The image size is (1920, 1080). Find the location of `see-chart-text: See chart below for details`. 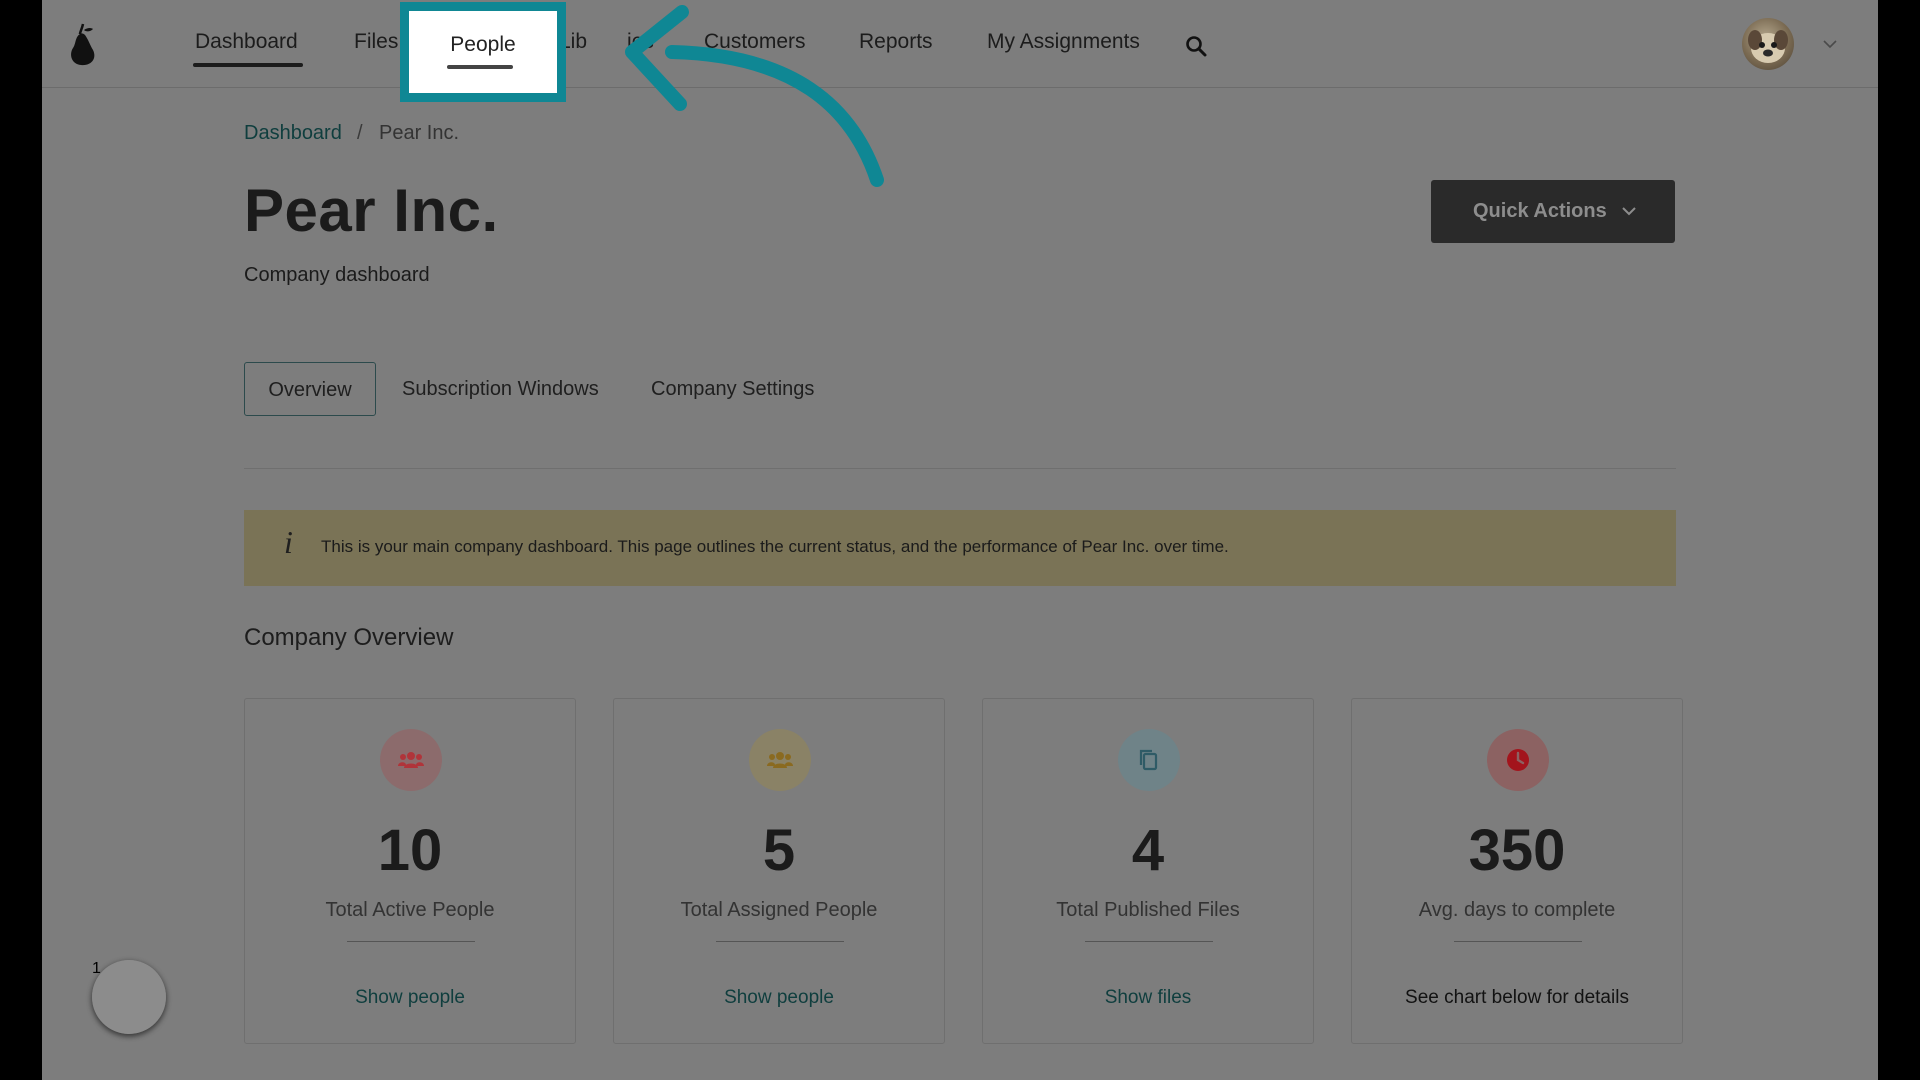

see-chart-text: See chart below for details is located at coordinates (1517, 997).